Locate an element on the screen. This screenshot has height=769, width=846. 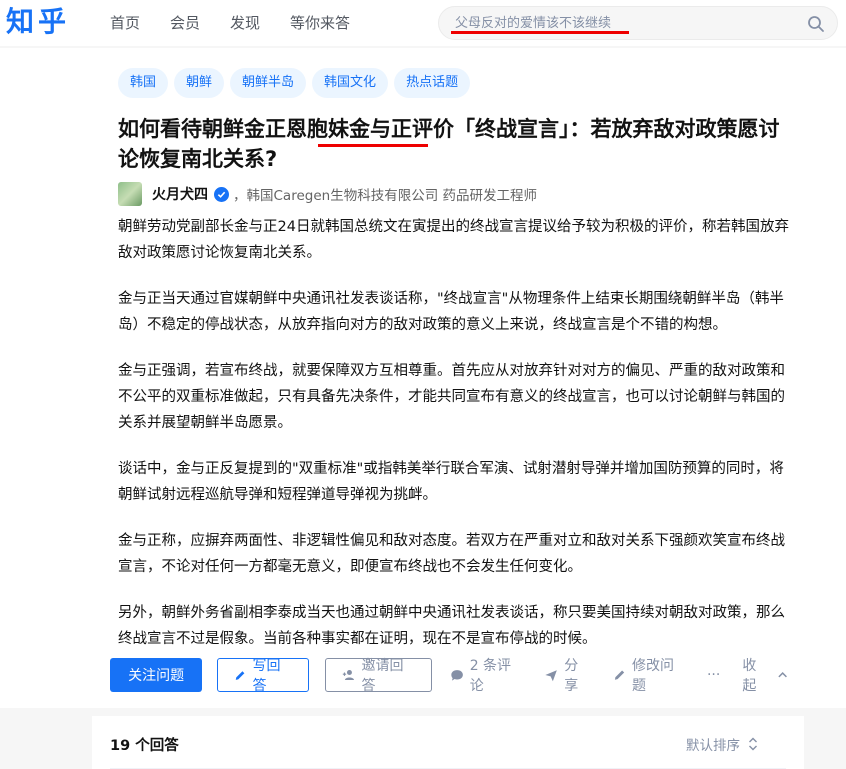
write-answer-button: 写回答 is located at coordinates (263, 676).